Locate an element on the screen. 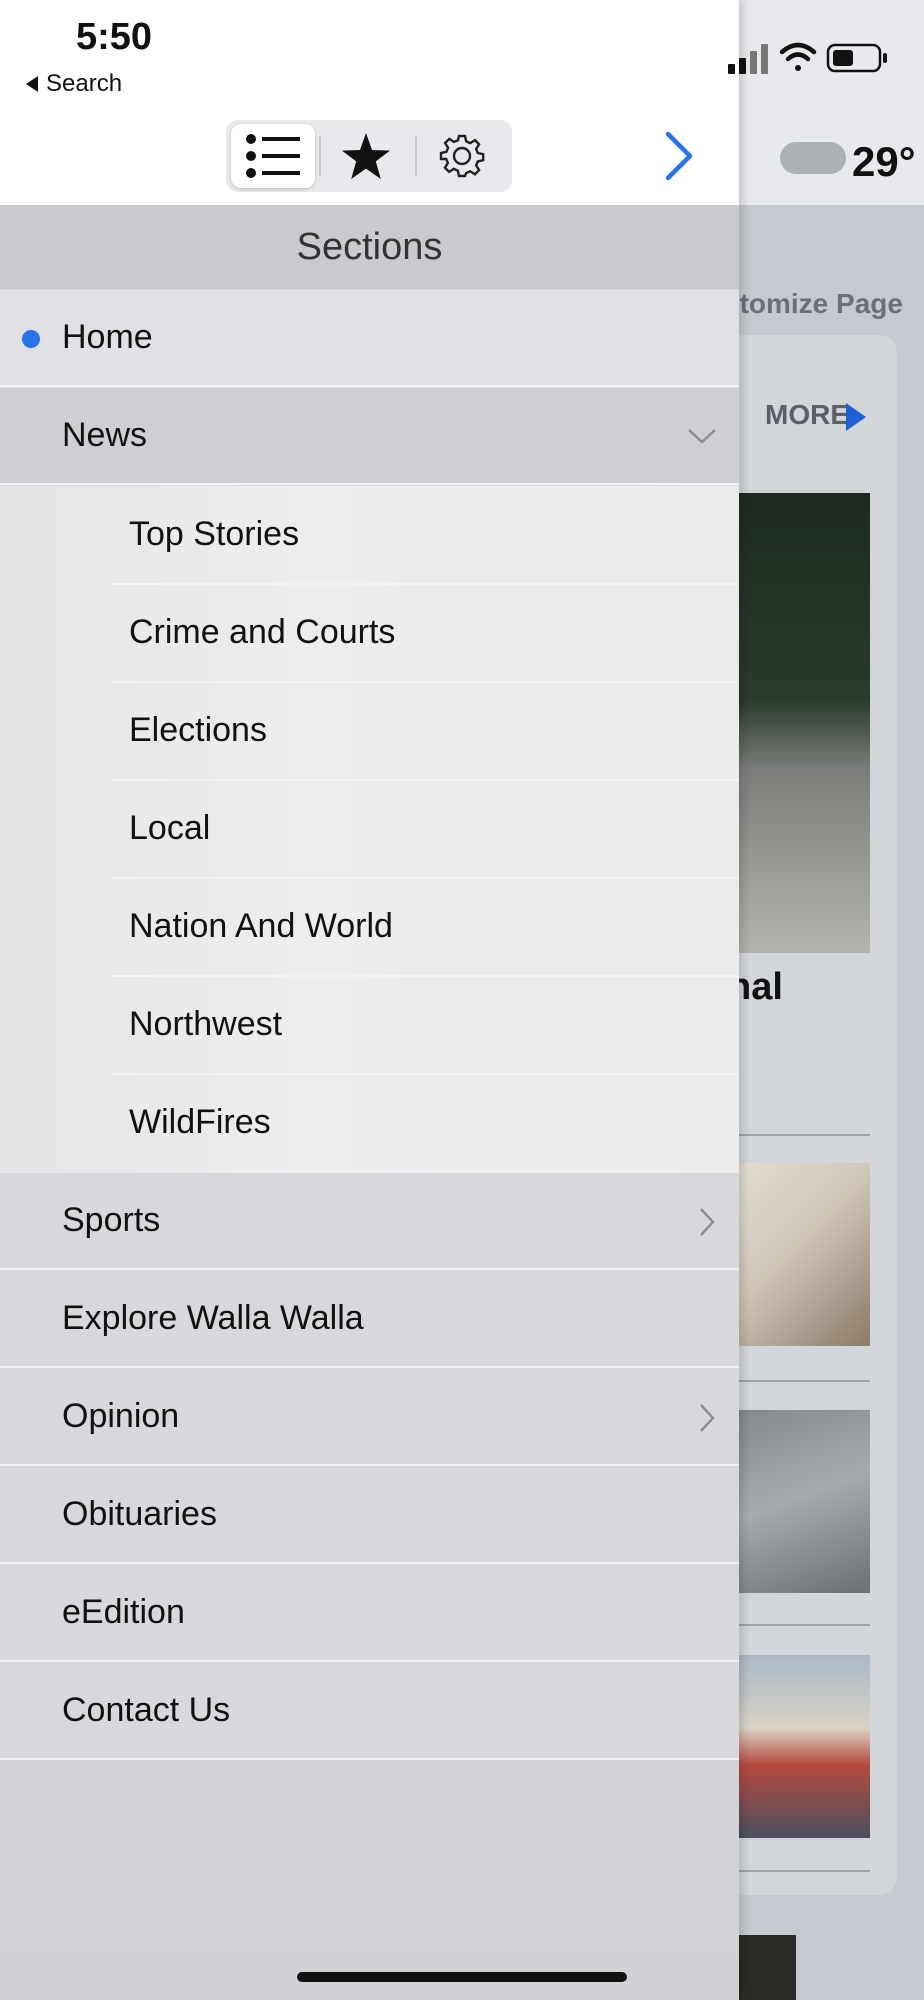 The image size is (924, 2000). list-icon is located at coordinates (273, 156).